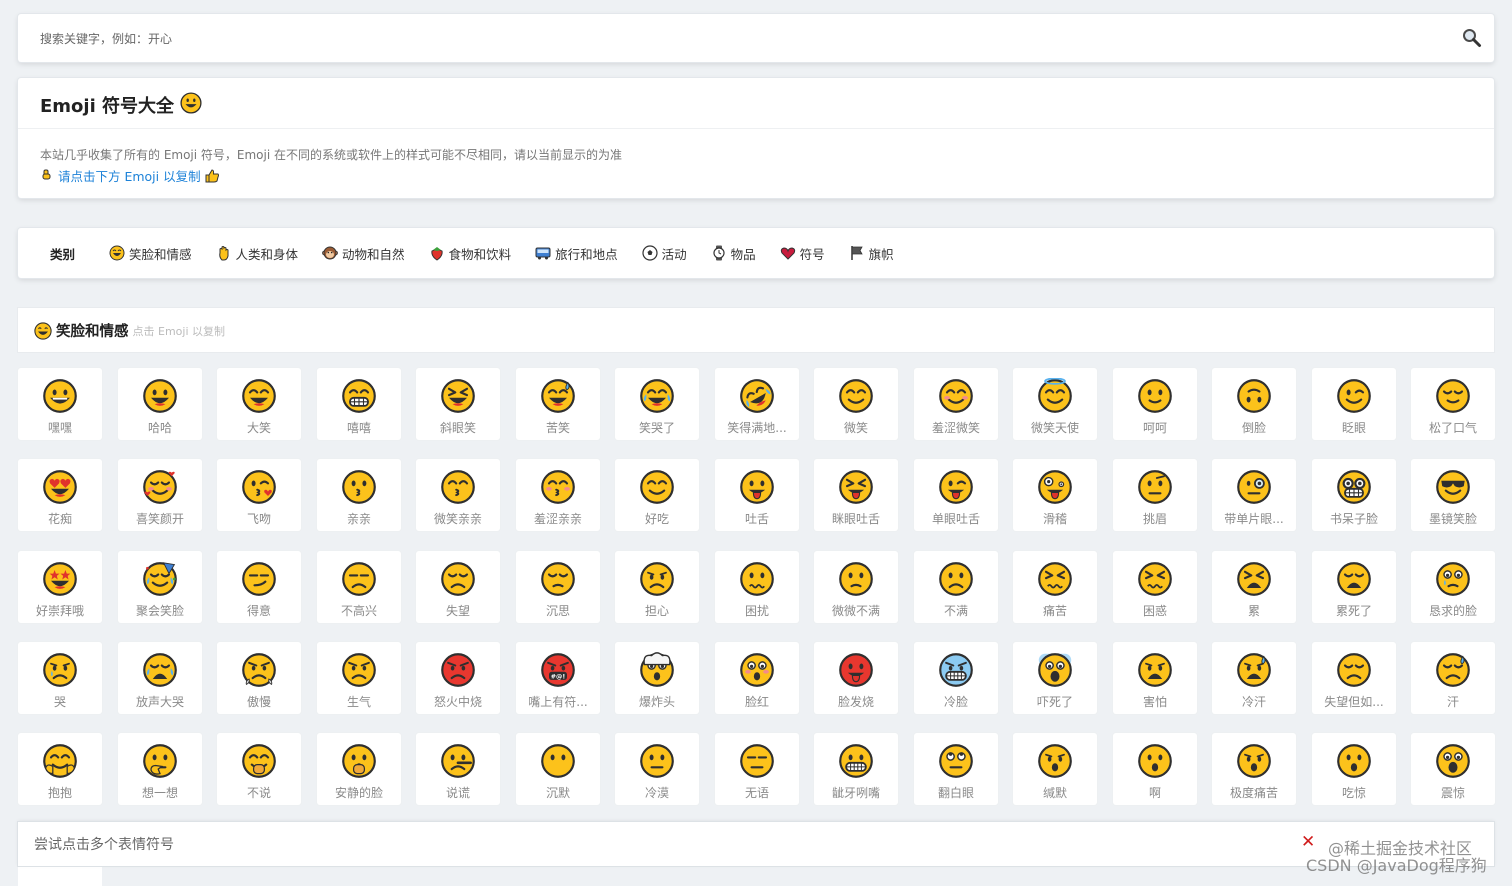 The width and height of the screenshot is (1512, 886). I want to click on clear-icon: ✕, so click(1308, 842).